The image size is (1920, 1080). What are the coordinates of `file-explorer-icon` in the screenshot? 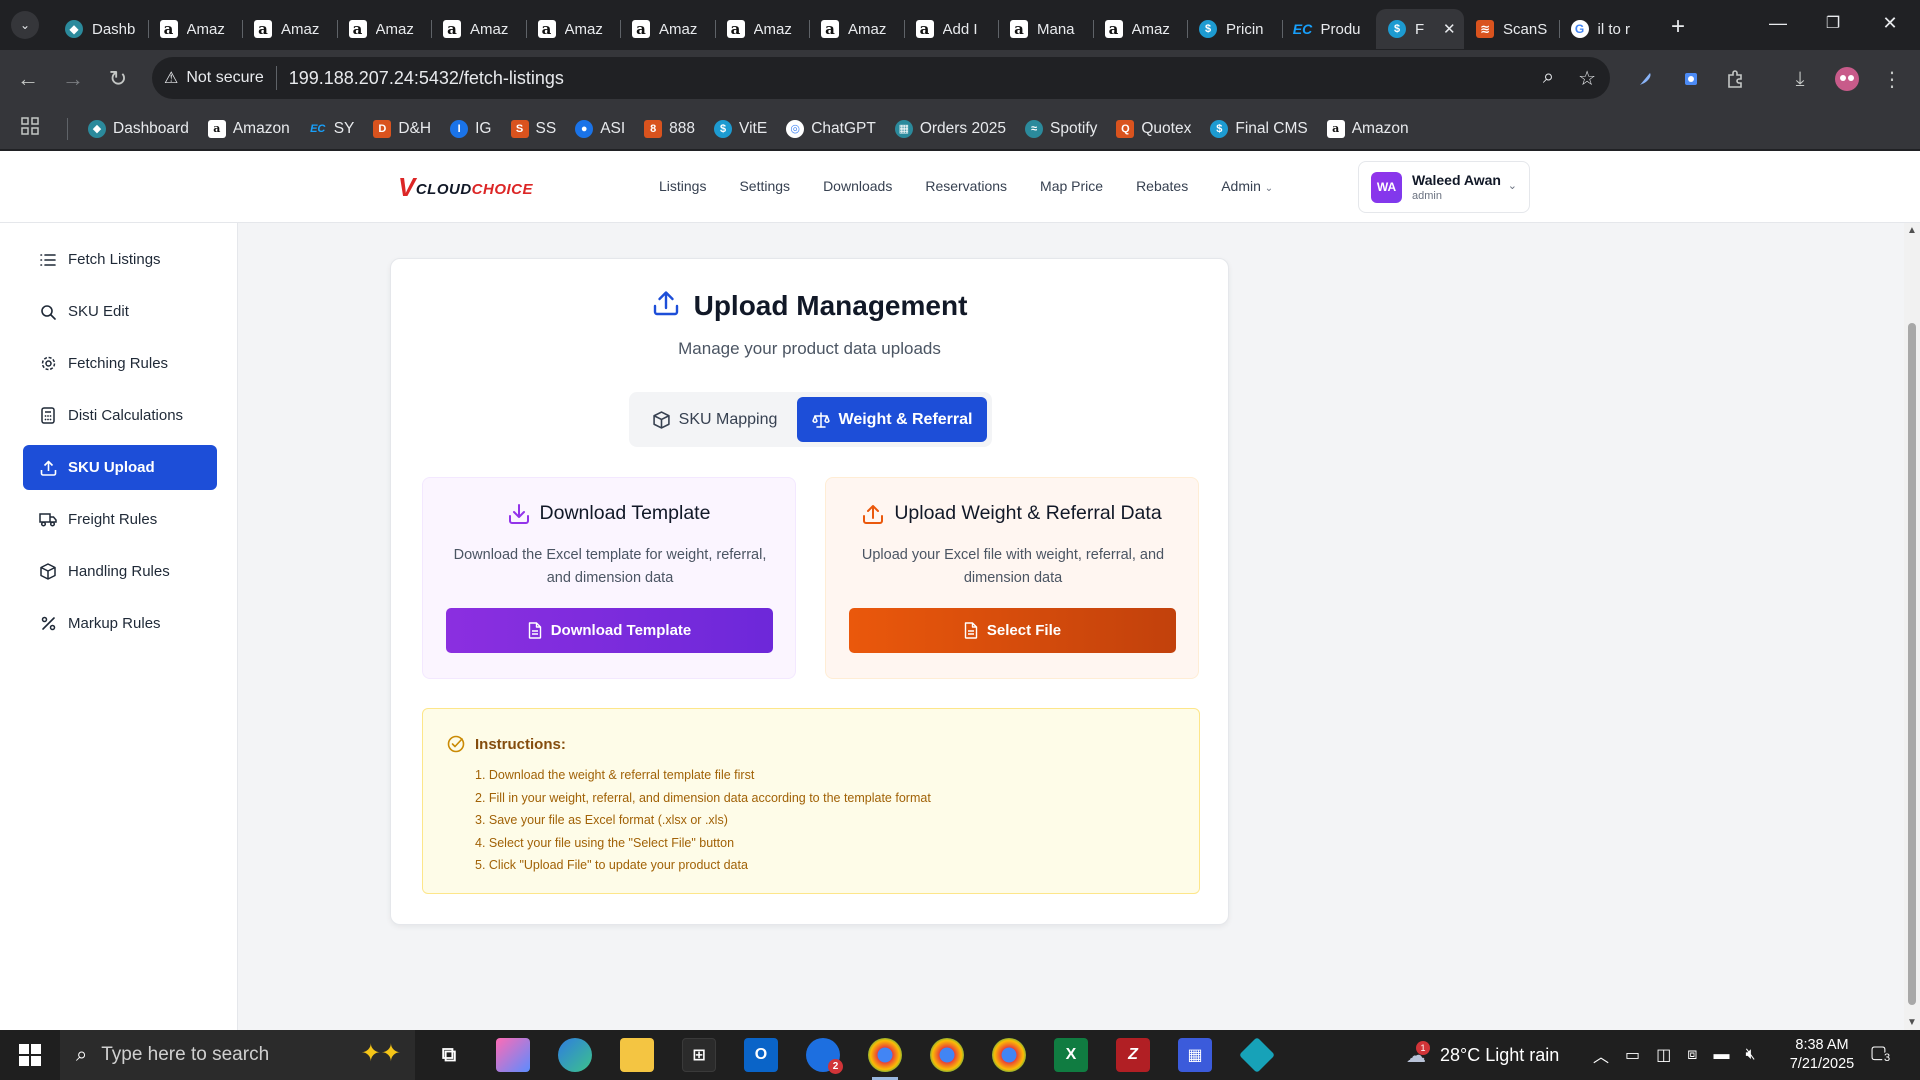 It's located at (637, 1055).